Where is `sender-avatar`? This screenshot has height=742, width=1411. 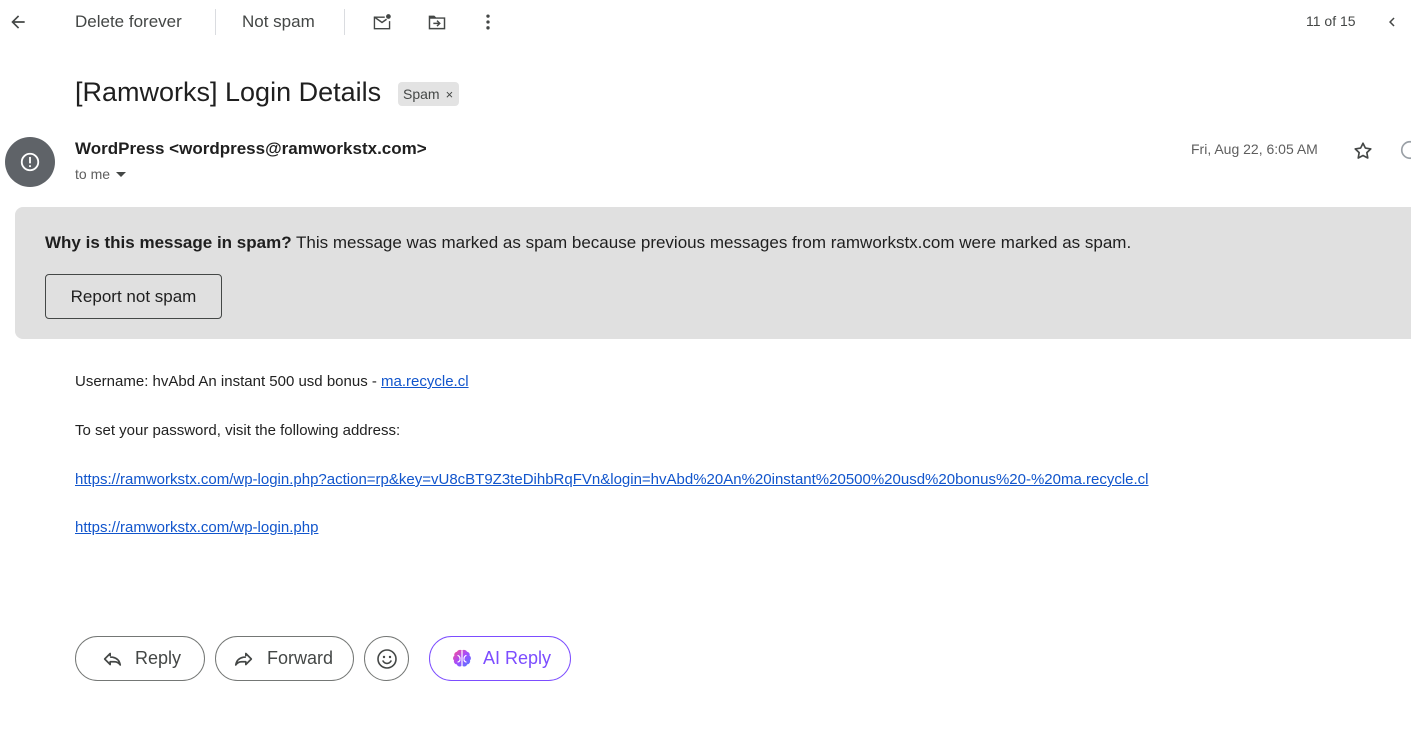 sender-avatar is located at coordinates (30, 162).